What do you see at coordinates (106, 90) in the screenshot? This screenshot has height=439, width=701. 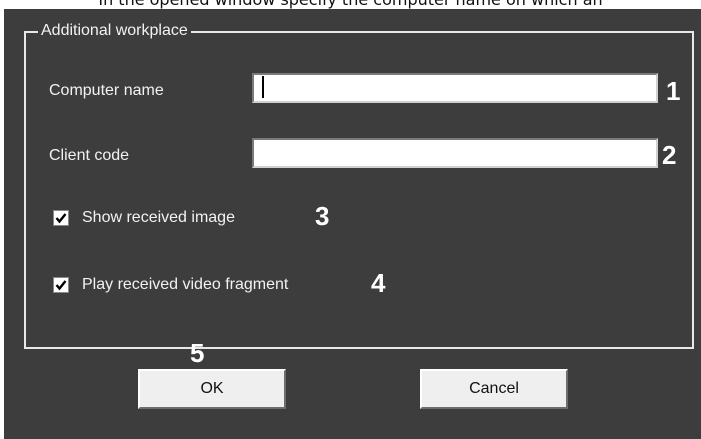 I see `computer-name-label: Computer name` at bounding box center [106, 90].